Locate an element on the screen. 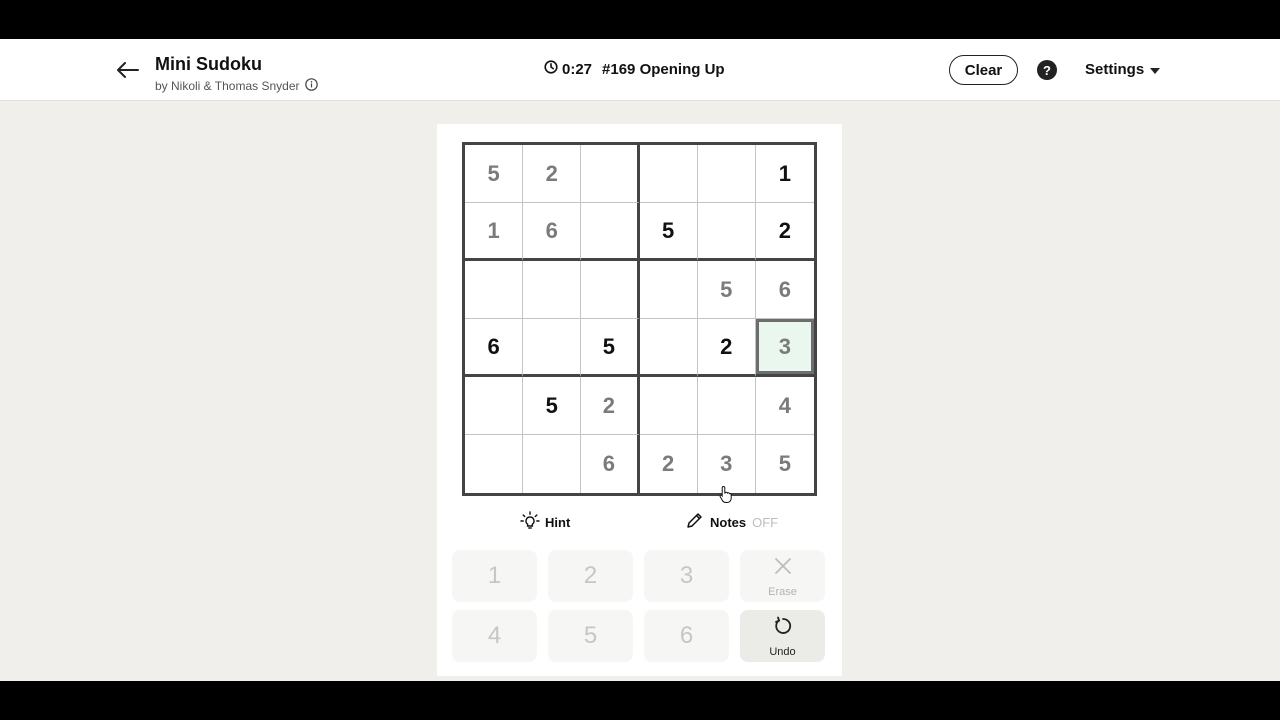  grid-cell-r5c2: 5 is located at coordinates (552, 406).